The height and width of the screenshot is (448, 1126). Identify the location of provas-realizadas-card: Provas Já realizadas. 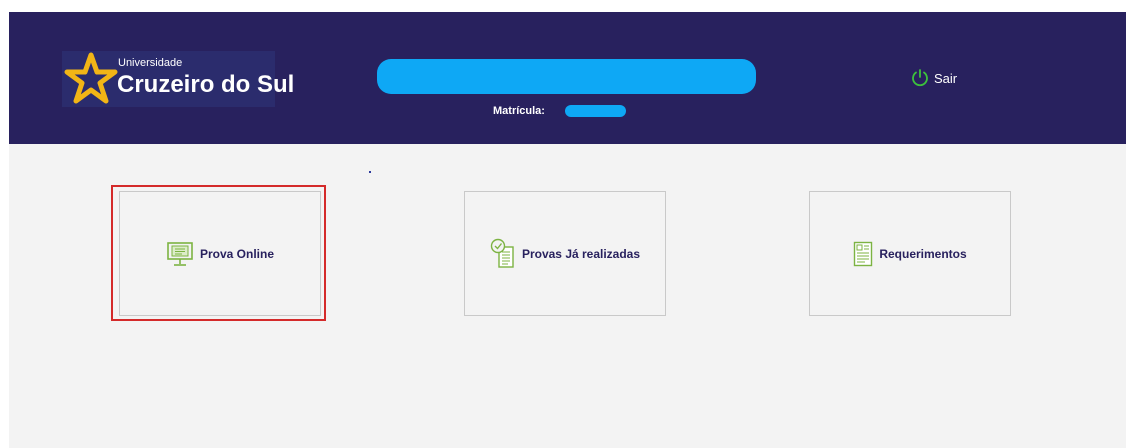
(565, 253).